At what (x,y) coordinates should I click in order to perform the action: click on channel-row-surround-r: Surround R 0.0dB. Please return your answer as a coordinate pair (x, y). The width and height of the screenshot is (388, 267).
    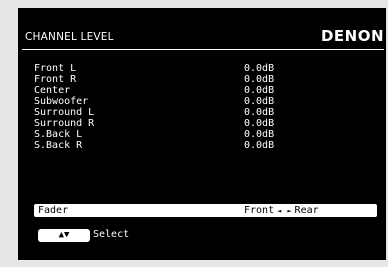
    Looking at the image, I should click on (202, 123).